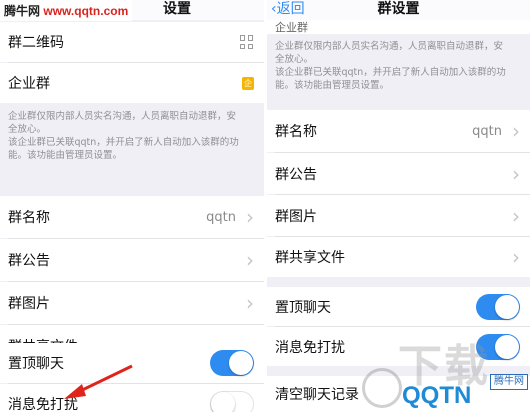  I want to click on watermark-top: 腾牛网 www.qqtn.com, so click(66, 10).